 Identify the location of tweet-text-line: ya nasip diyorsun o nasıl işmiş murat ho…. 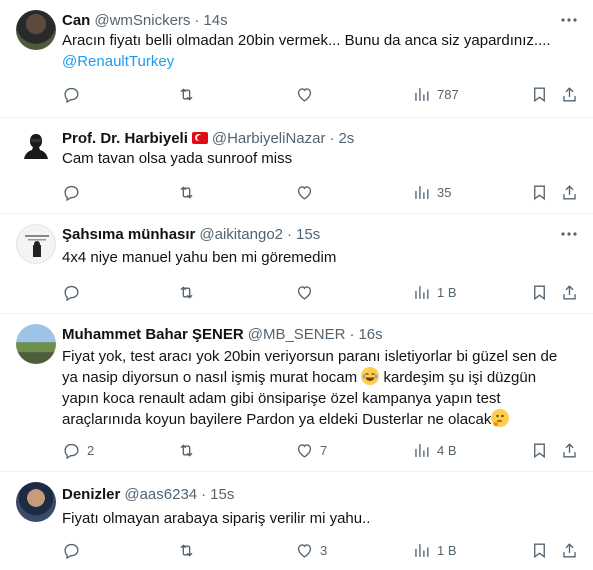
(299, 376).